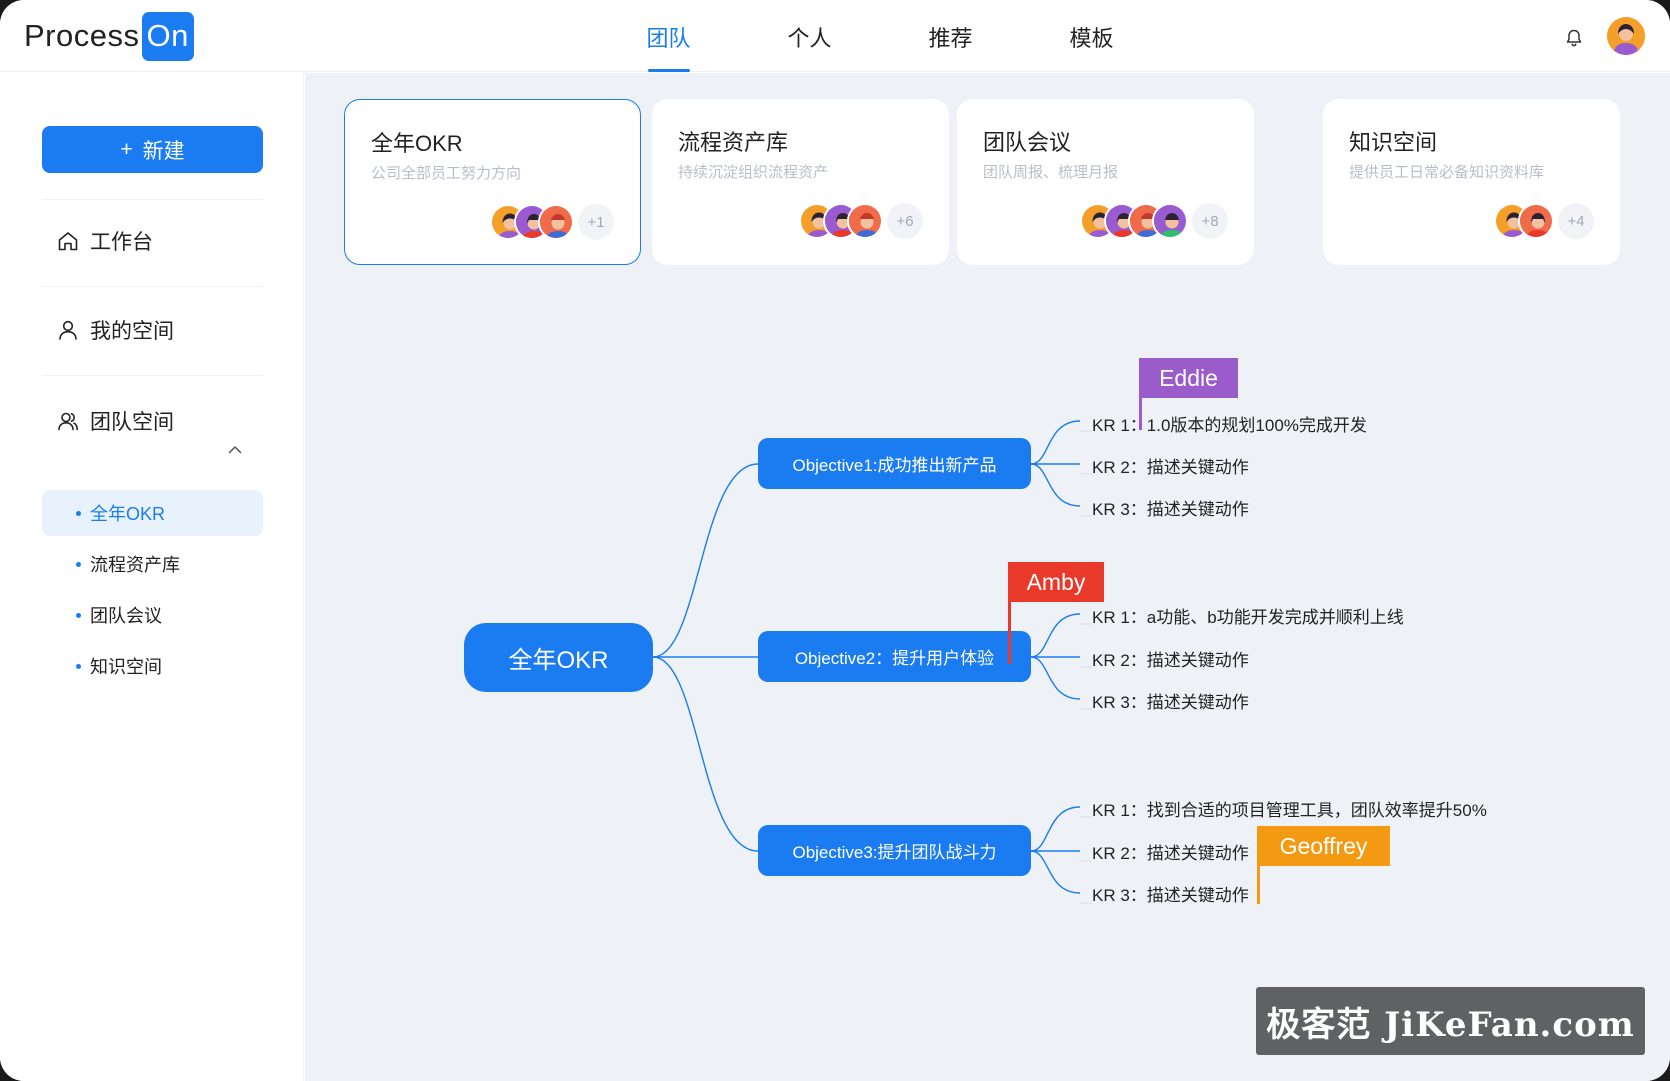 The image size is (1670, 1081). Describe the element at coordinates (1248, 615) in the screenshot. I see `kr-node: KR 1：a功能、b功能开发完成并顺利上线` at that location.